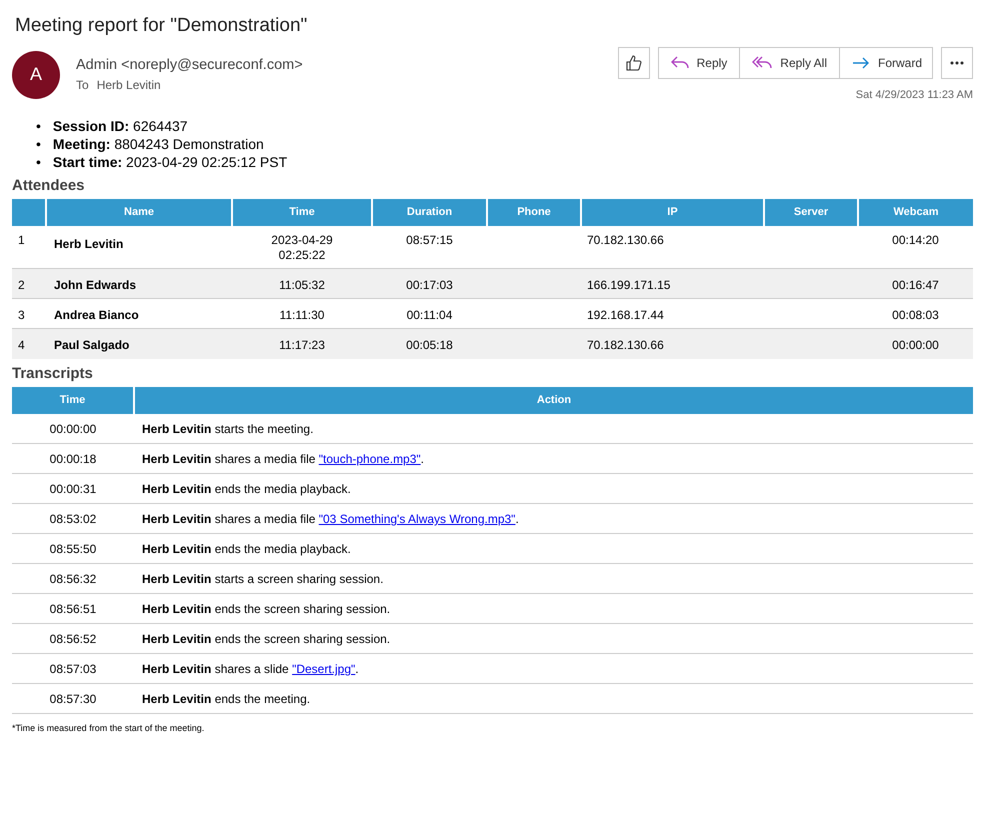  I want to click on transcript-action: Herb Levitin shares a media file "touch-phone.mp3"., so click(283, 459).